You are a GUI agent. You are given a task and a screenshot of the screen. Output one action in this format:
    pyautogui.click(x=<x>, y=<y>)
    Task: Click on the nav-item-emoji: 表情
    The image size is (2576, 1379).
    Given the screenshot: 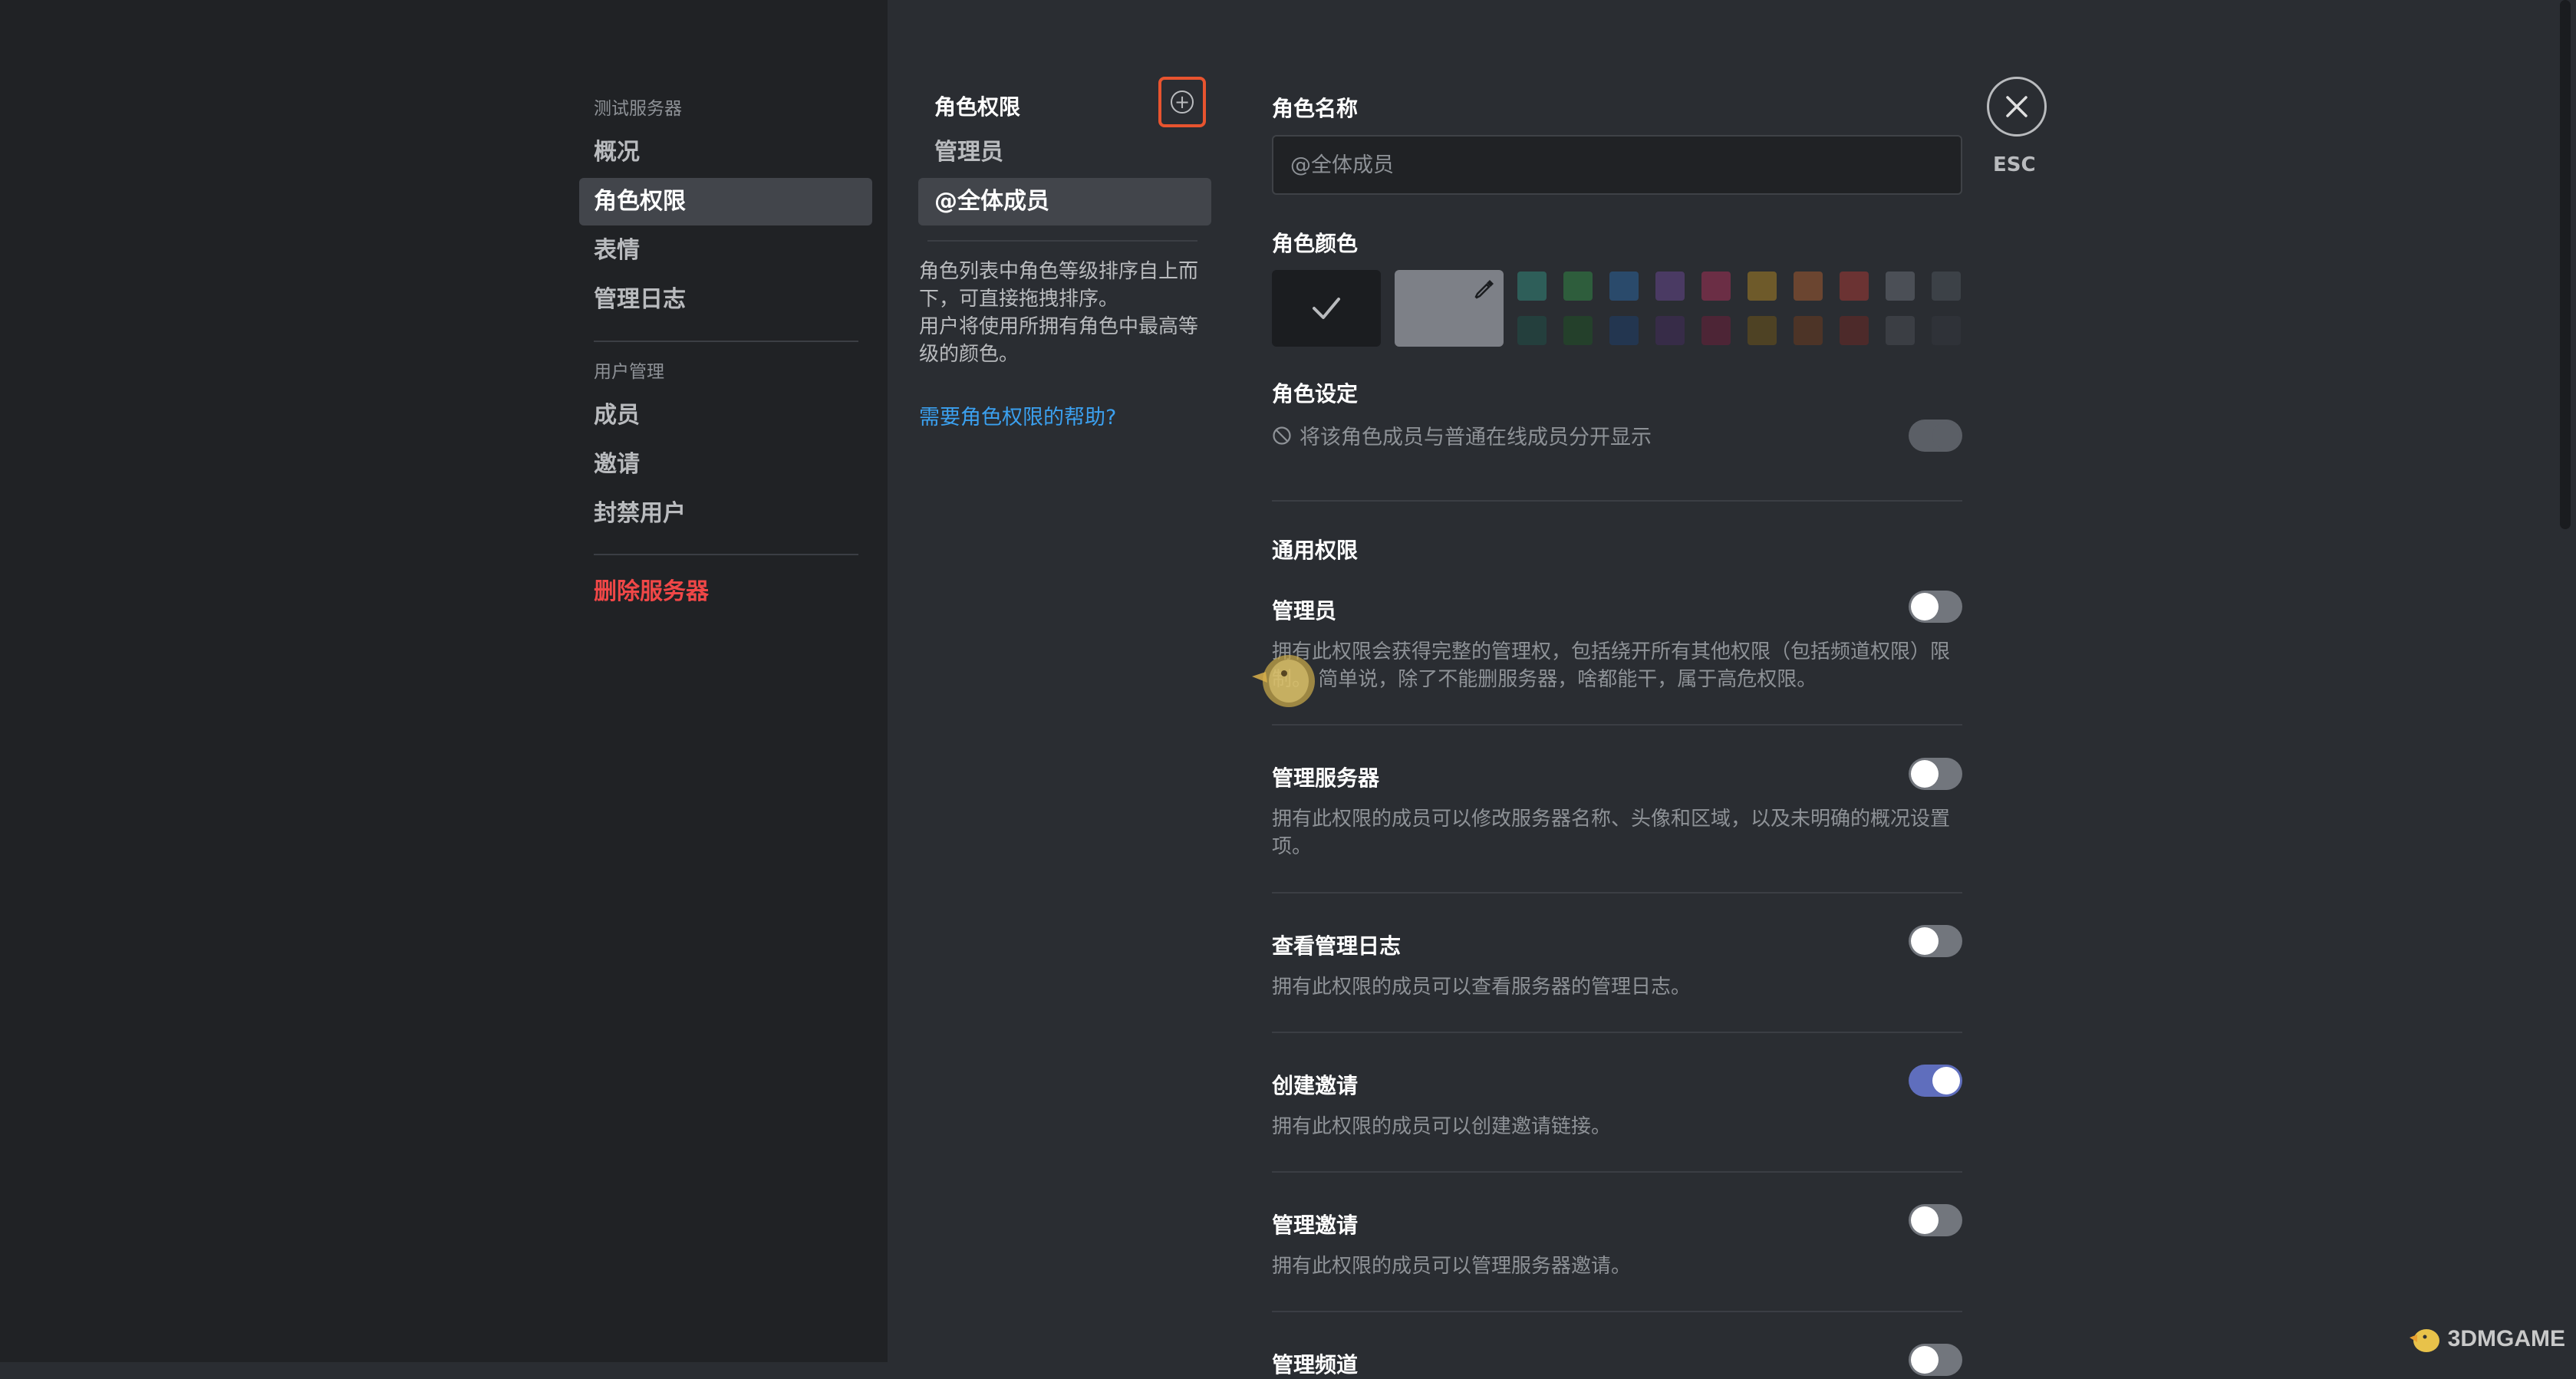 What is the action you would take?
    pyautogui.click(x=725, y=251)
    